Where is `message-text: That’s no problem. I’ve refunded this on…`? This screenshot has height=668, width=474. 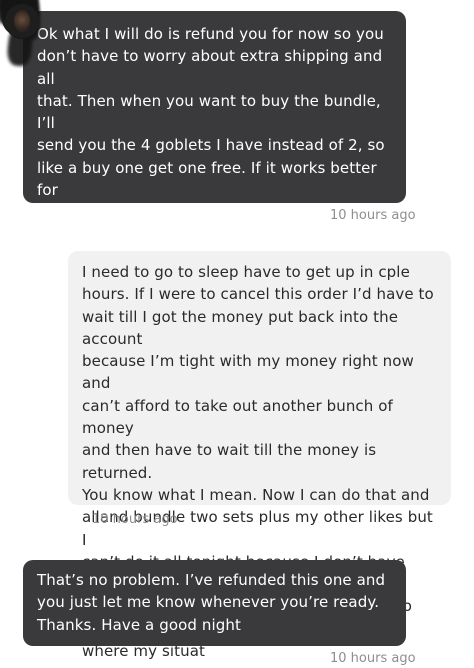 message-text: That’s no problem. I’ve refunded this on… is located at coordinates (211, 602).